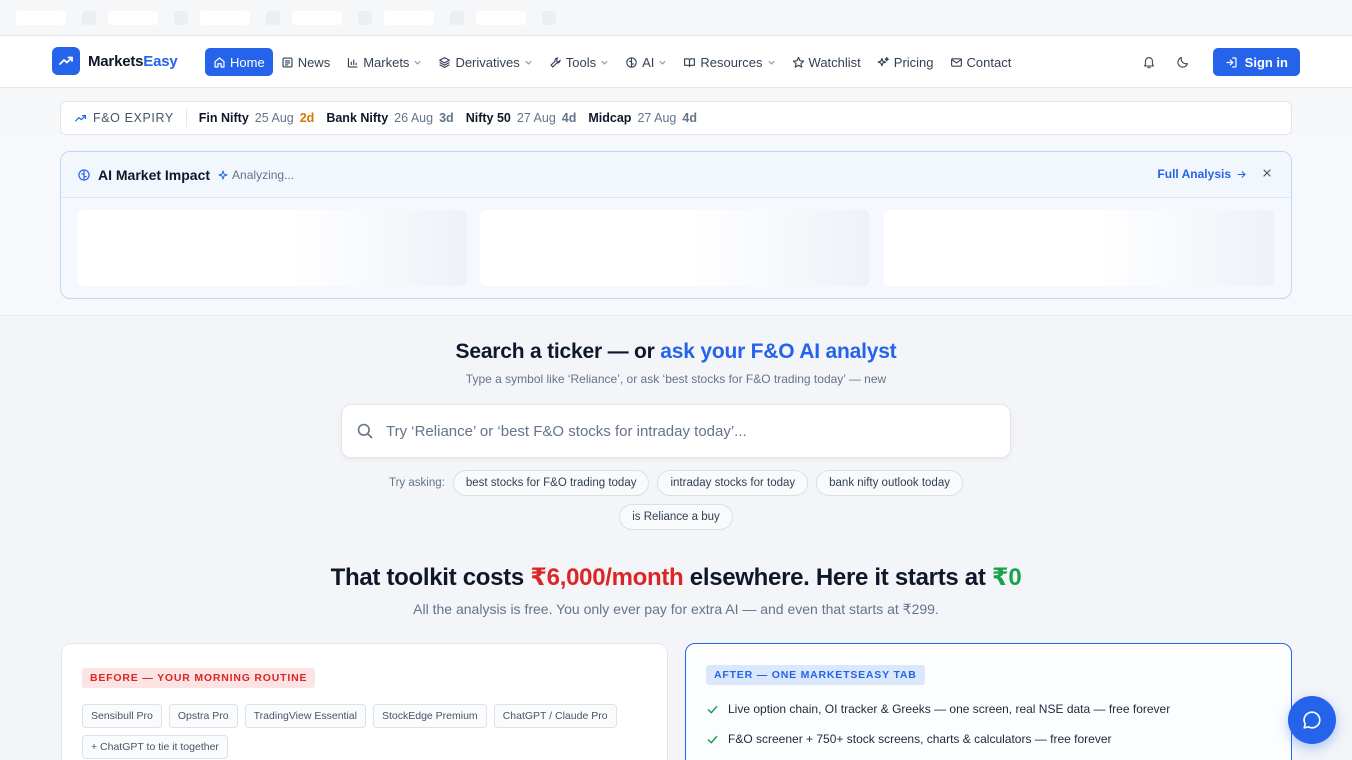  What do you see at coordinates (815, 675) in the screenshot?
I see `after-badge: AFTER — ONE MARKETSEASY TAB` at bounding box center [815, 675].